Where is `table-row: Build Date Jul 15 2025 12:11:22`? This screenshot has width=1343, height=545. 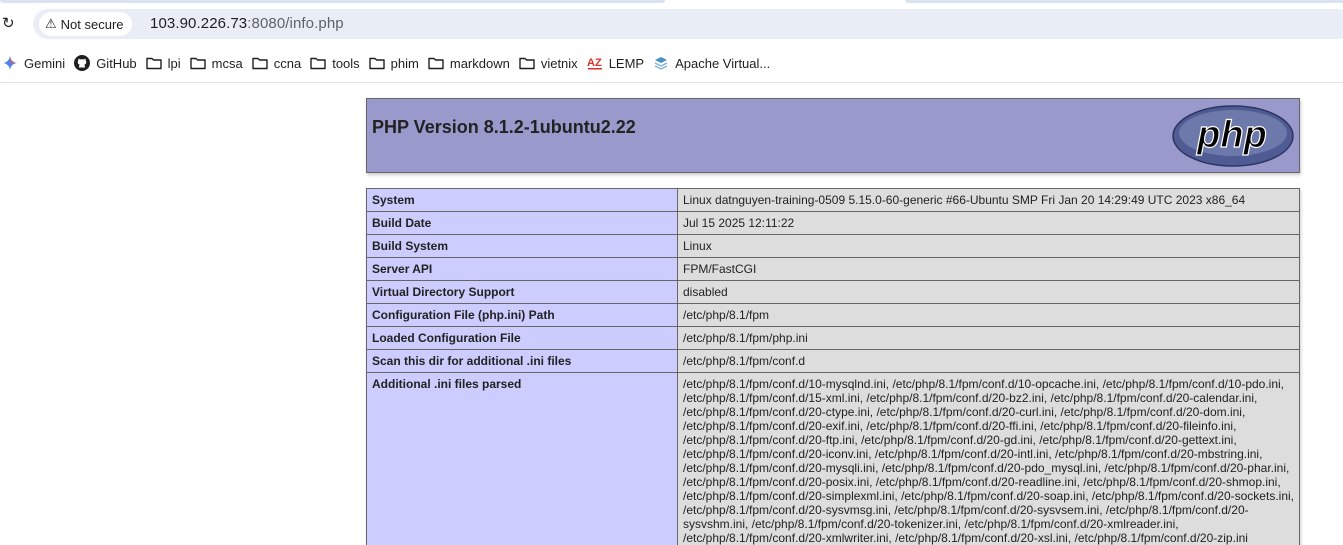
table-row: Build Date Jul 15 2025 12:11:22 is located at coordinates (833, 223).